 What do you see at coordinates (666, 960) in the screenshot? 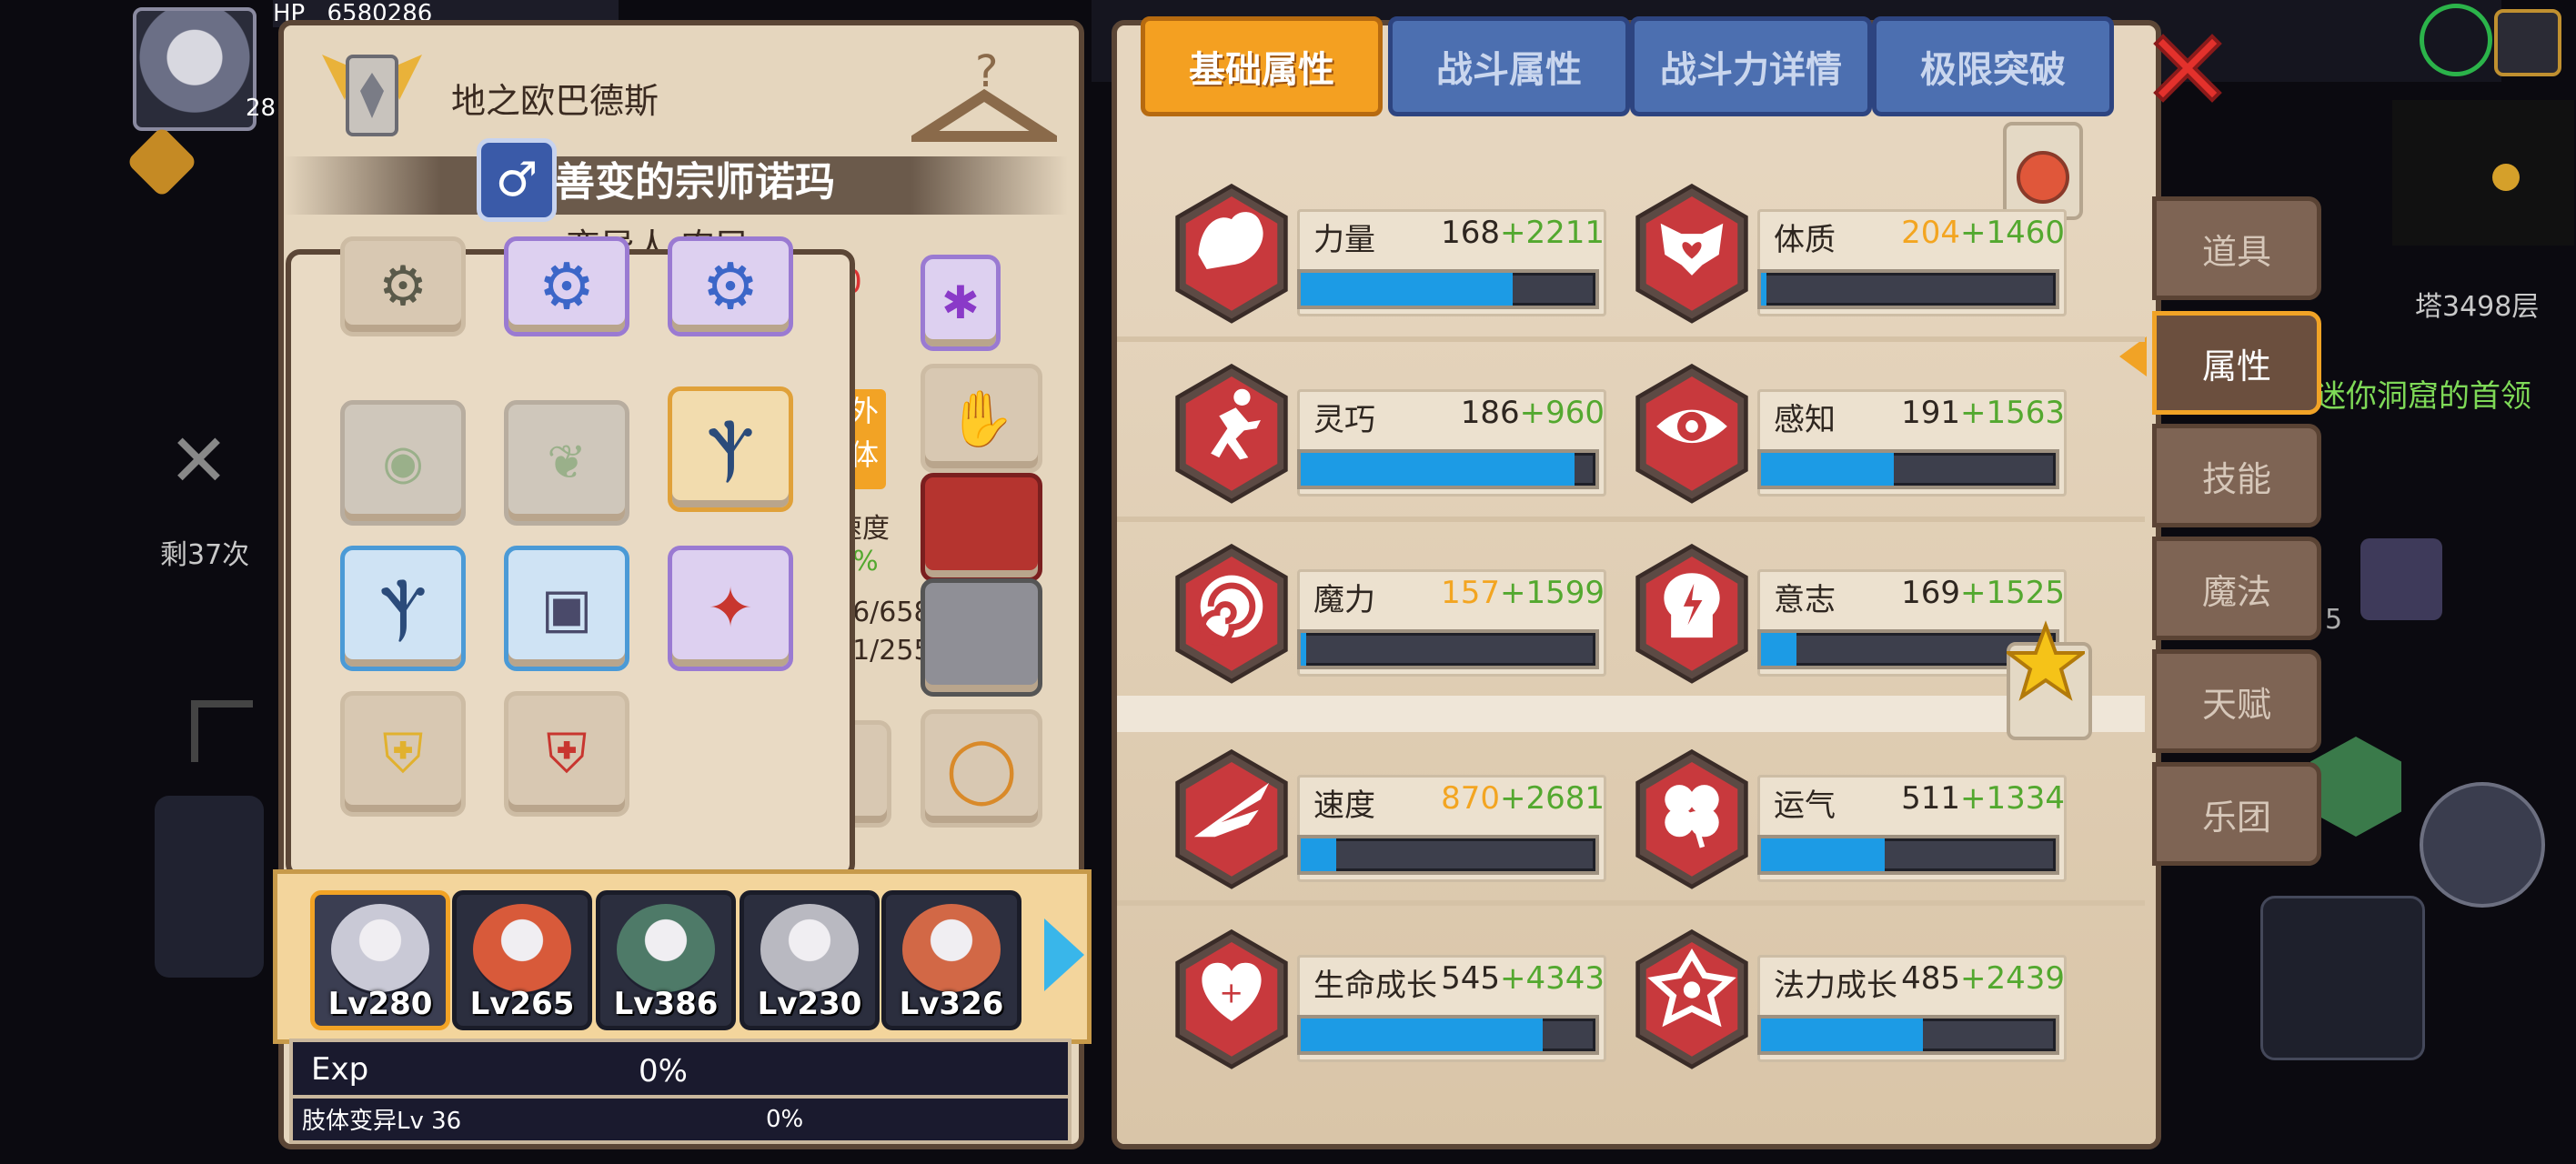
I see `team-member-3: Lv386` at bounding box center [666, 960].